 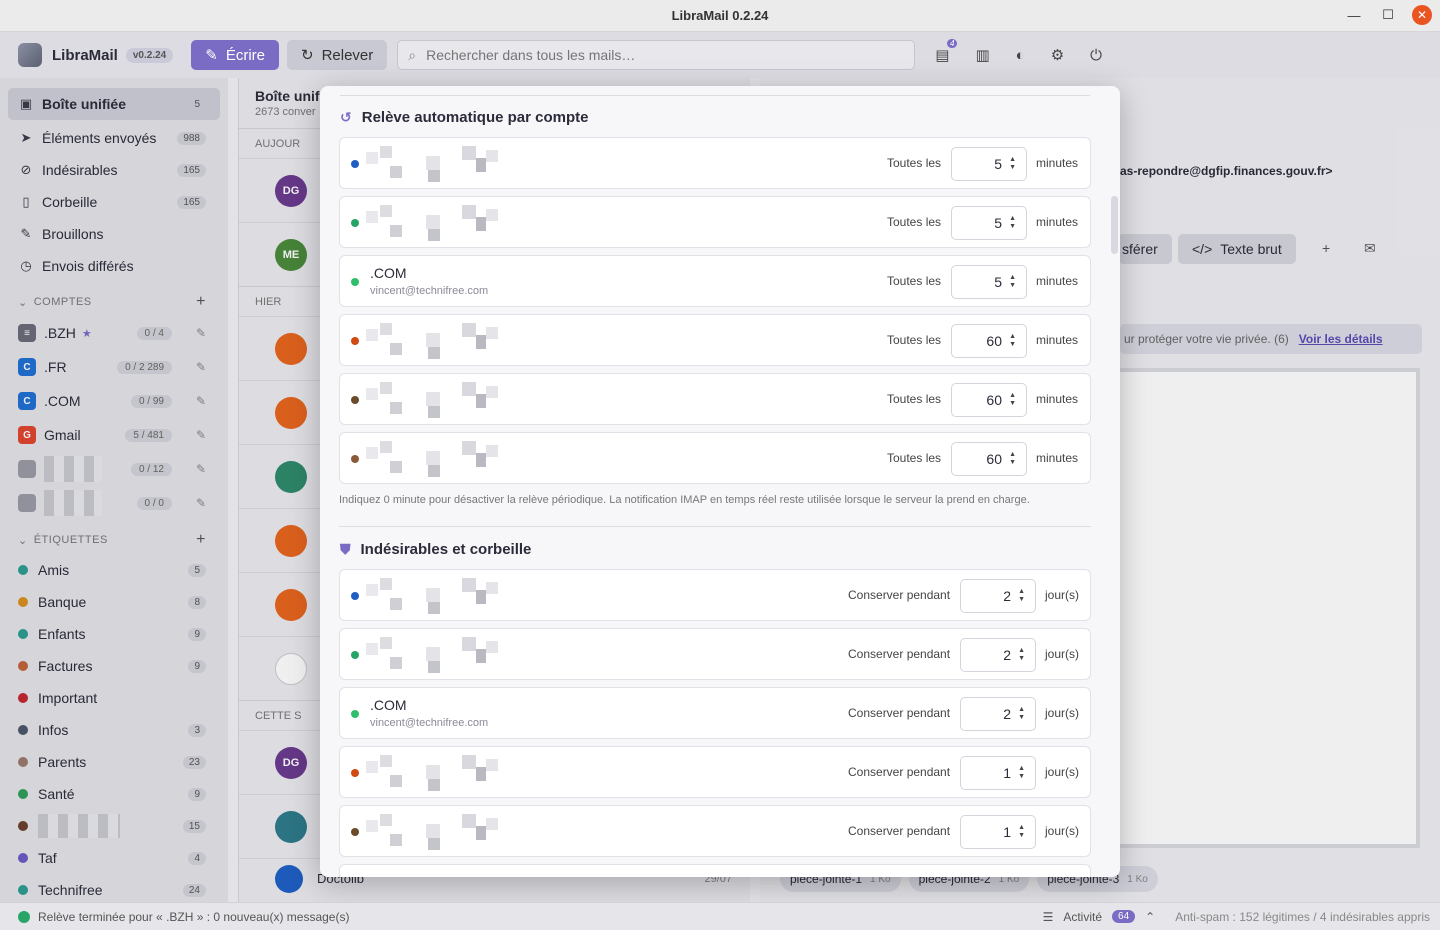 What do you see at coordinates (345, 549) in the screenshot?
I see `shield-icon: ⛊` at bounding box center [345, 549].